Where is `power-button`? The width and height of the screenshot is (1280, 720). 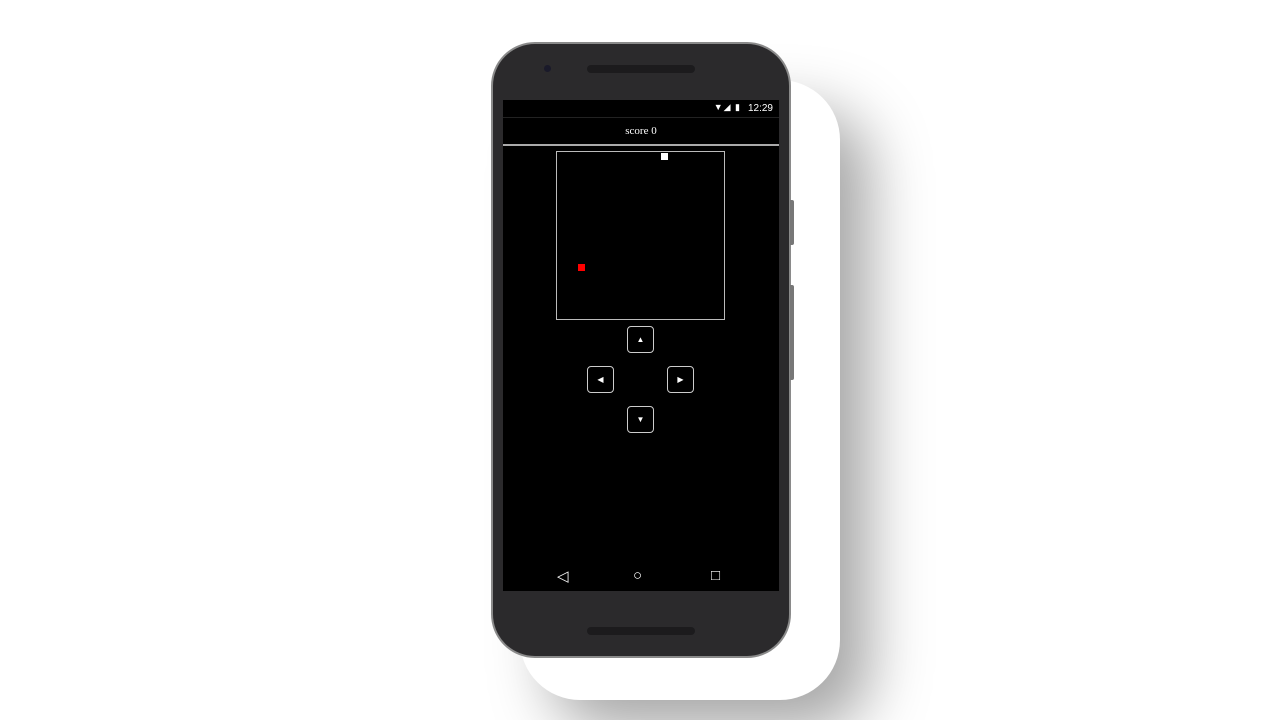 power-button is located at coordinates (792, 222).